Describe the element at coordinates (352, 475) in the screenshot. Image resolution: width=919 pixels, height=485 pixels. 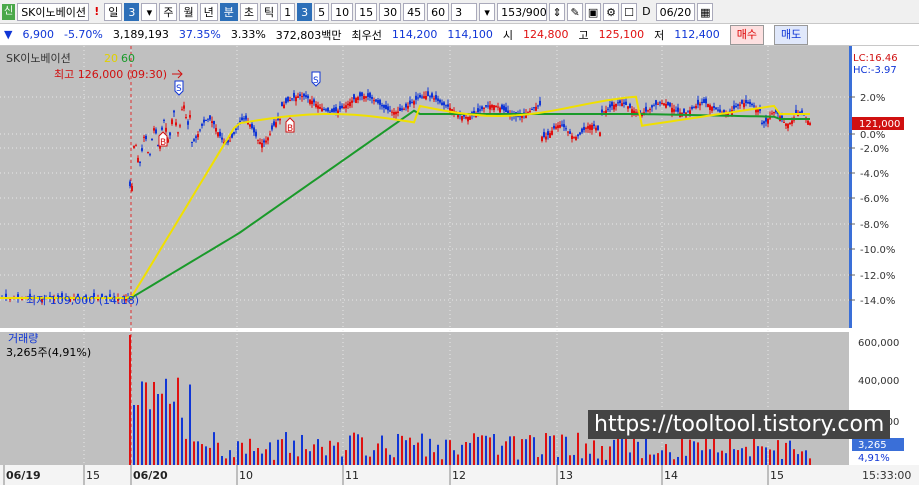
I see `x-axis-label: 11` at that location.